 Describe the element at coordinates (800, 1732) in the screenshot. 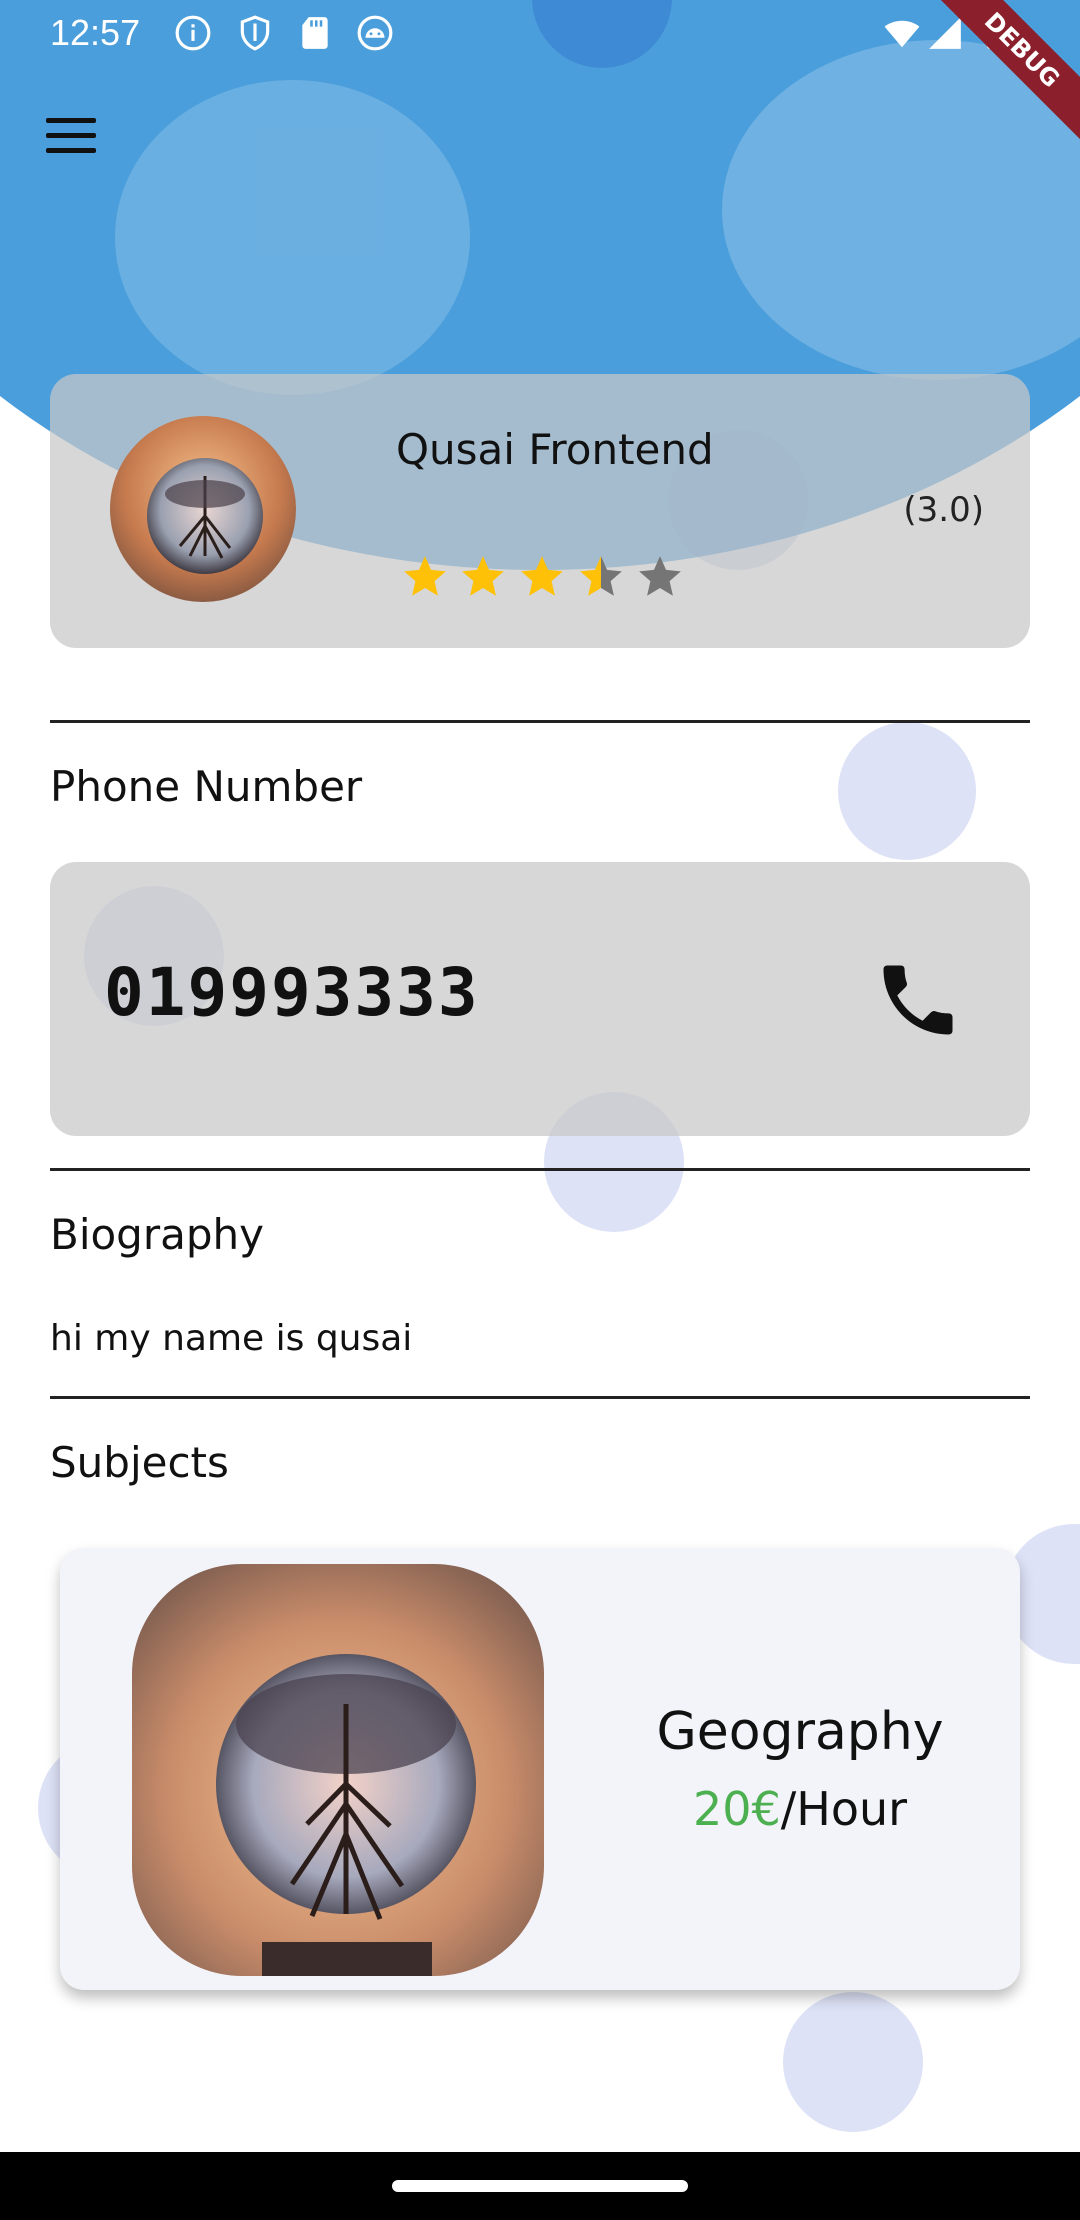

I see `subject-name: Geography` at that location.